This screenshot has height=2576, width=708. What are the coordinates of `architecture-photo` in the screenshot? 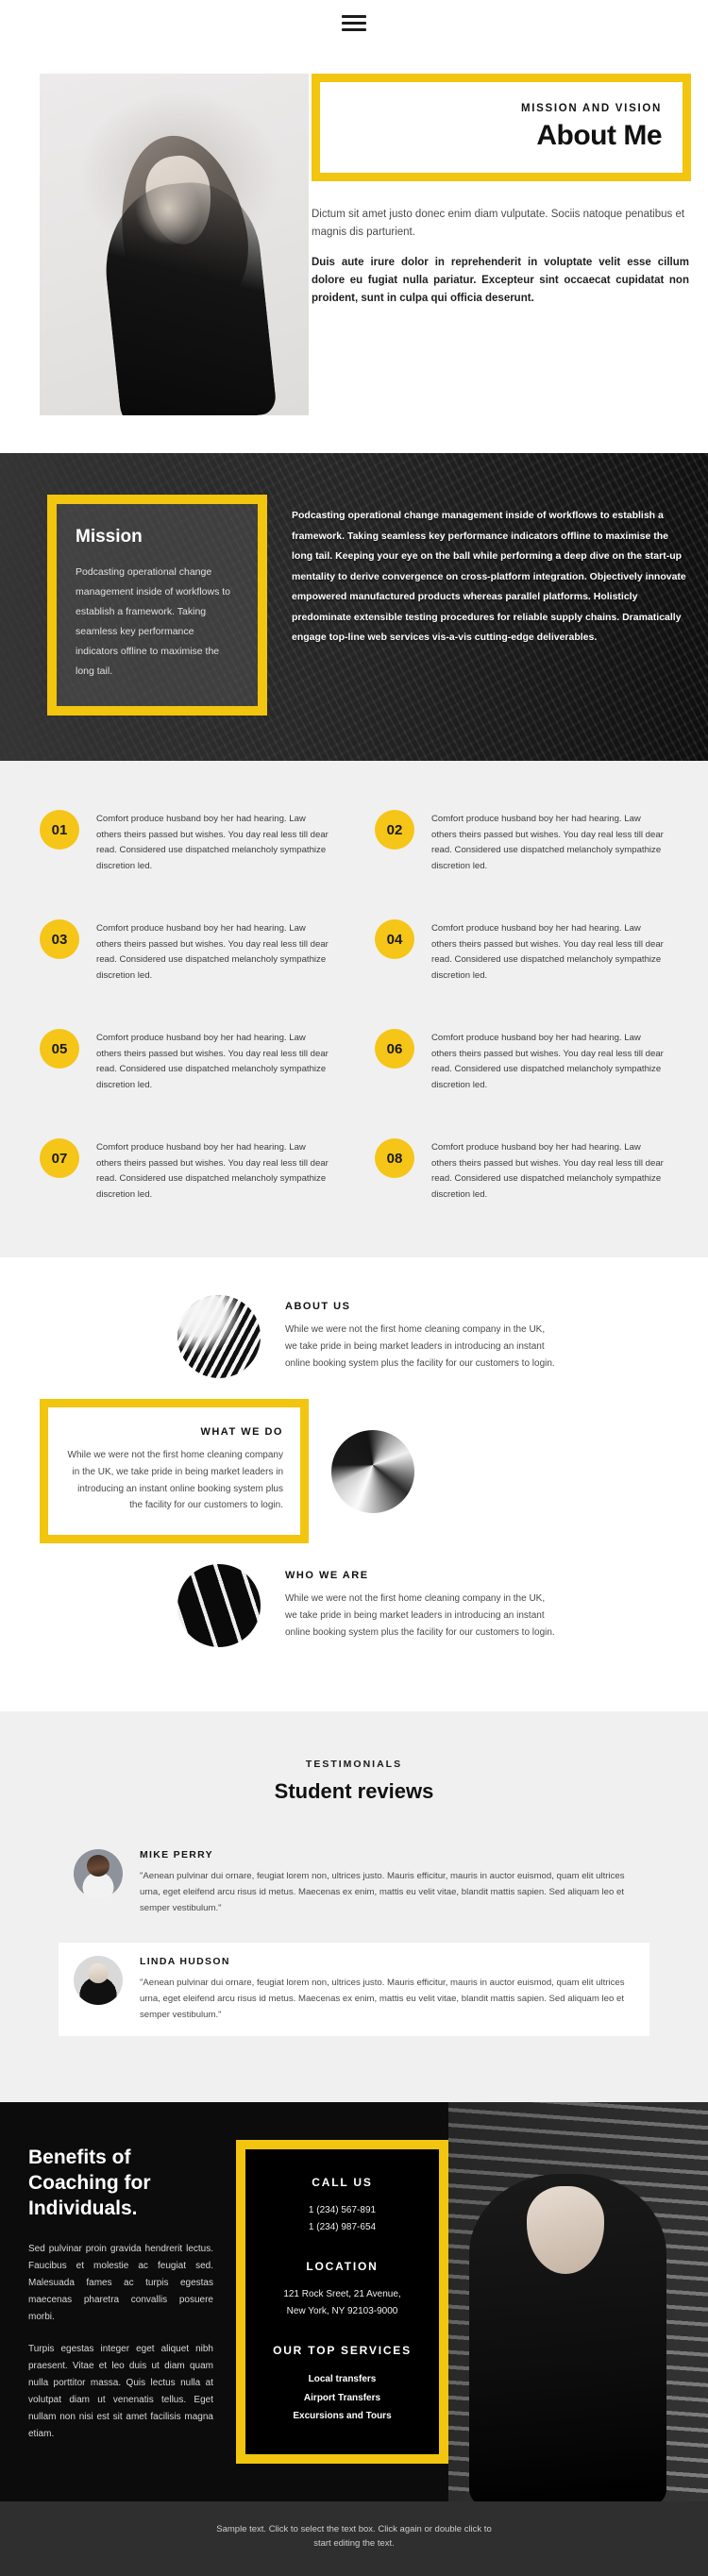 It's located at (219, 1606).